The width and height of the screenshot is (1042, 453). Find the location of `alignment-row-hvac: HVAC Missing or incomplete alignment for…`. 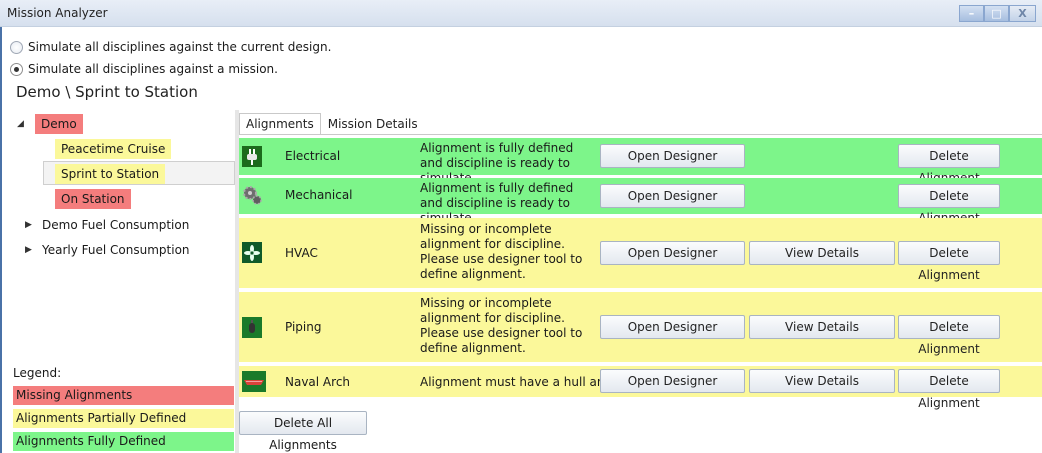

alignment-row-hvac: HVAC Missing or incomplete alignment for… is located at coordinates (640, 253).